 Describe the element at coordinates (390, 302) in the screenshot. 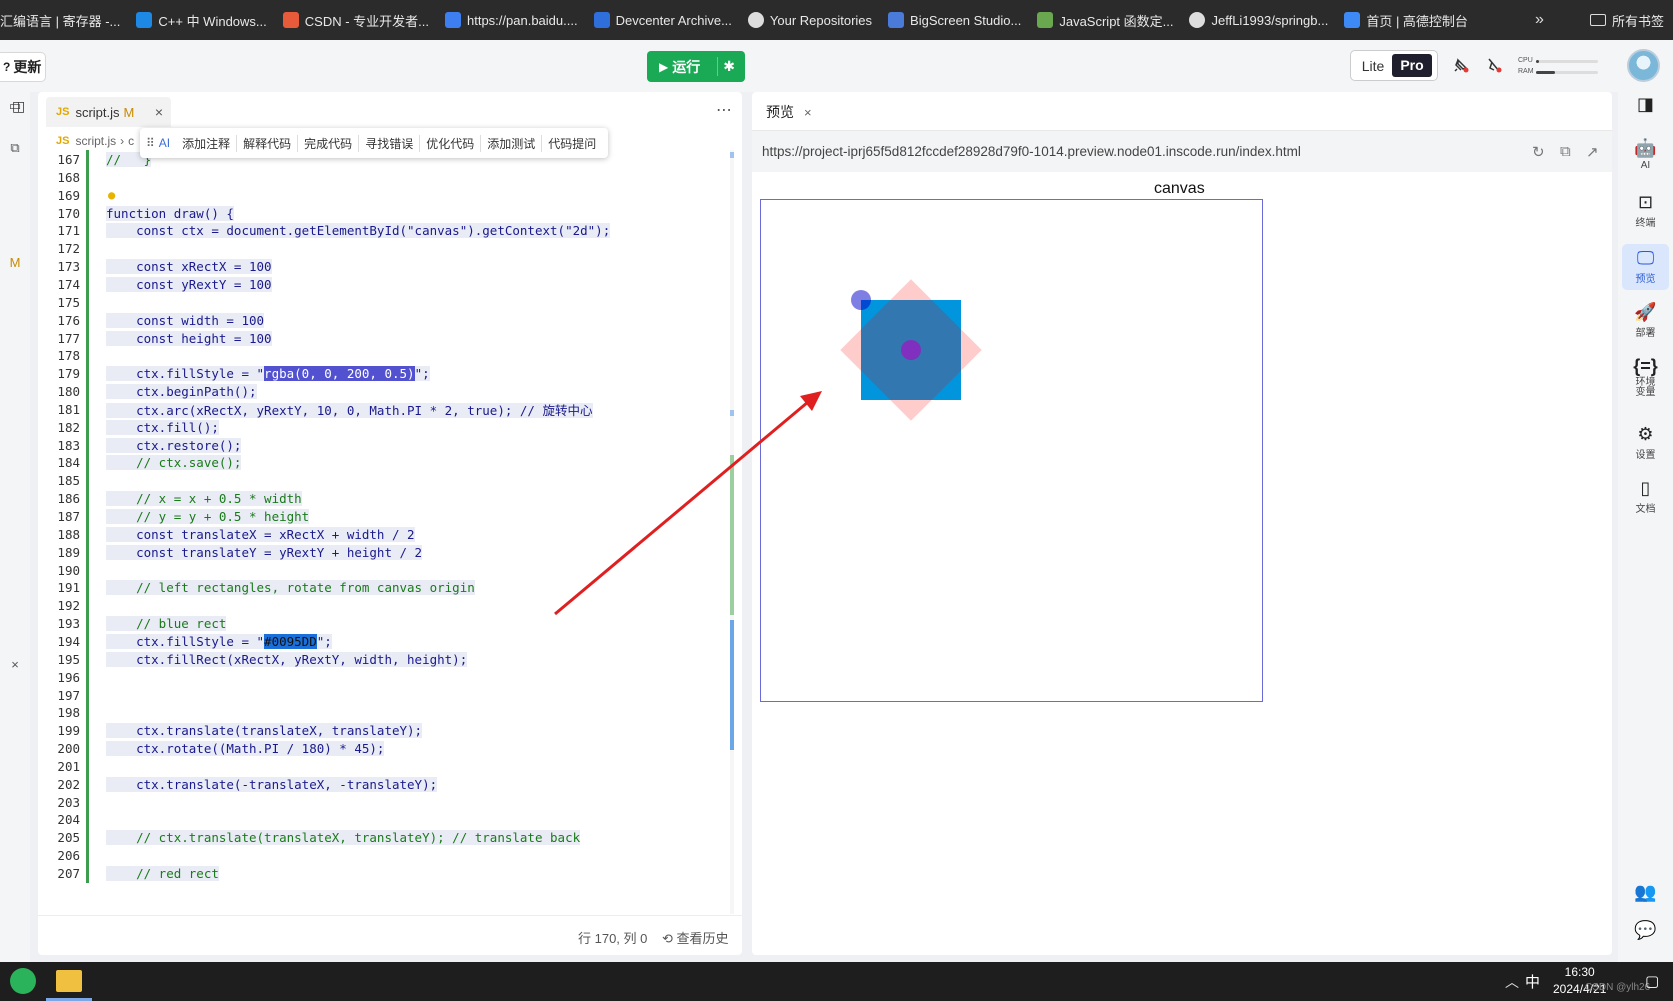

I see `code-line: 175` at that location.